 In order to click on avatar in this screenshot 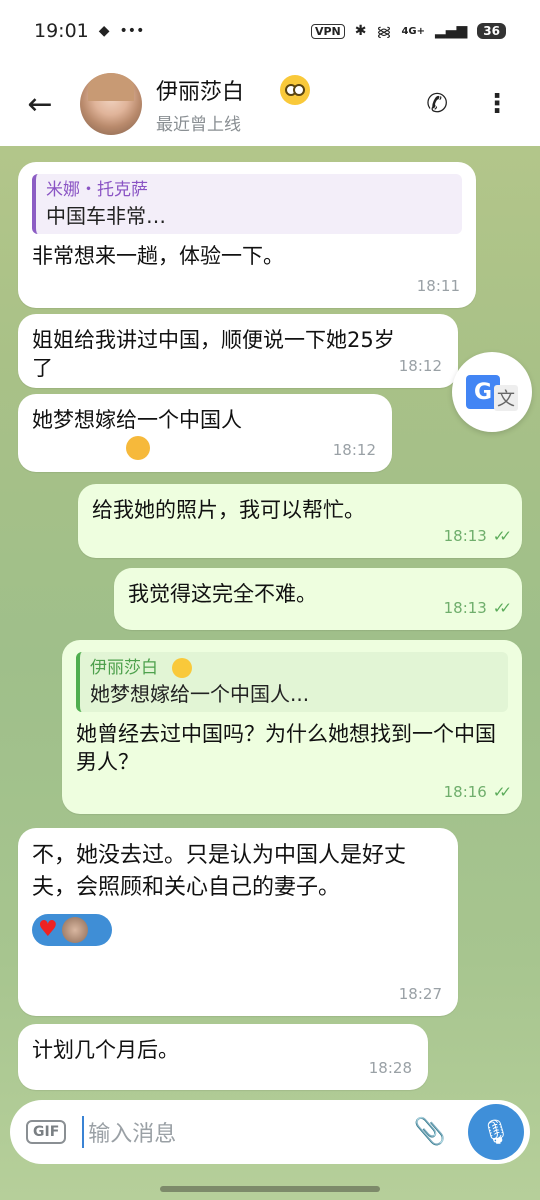, I will do `click(111, 104)`.